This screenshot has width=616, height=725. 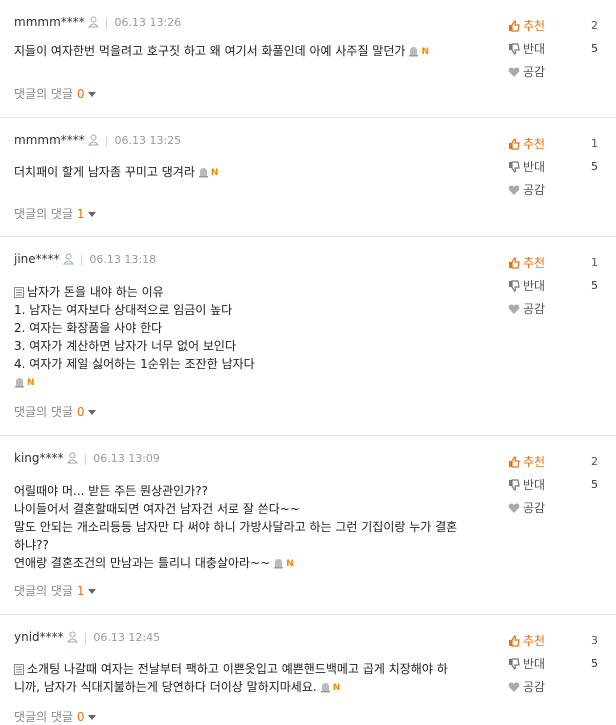 What do you see at coordinates (80, 214) in the screenshot?
I see `reply-count: 1` at bounding box center [80, 214].